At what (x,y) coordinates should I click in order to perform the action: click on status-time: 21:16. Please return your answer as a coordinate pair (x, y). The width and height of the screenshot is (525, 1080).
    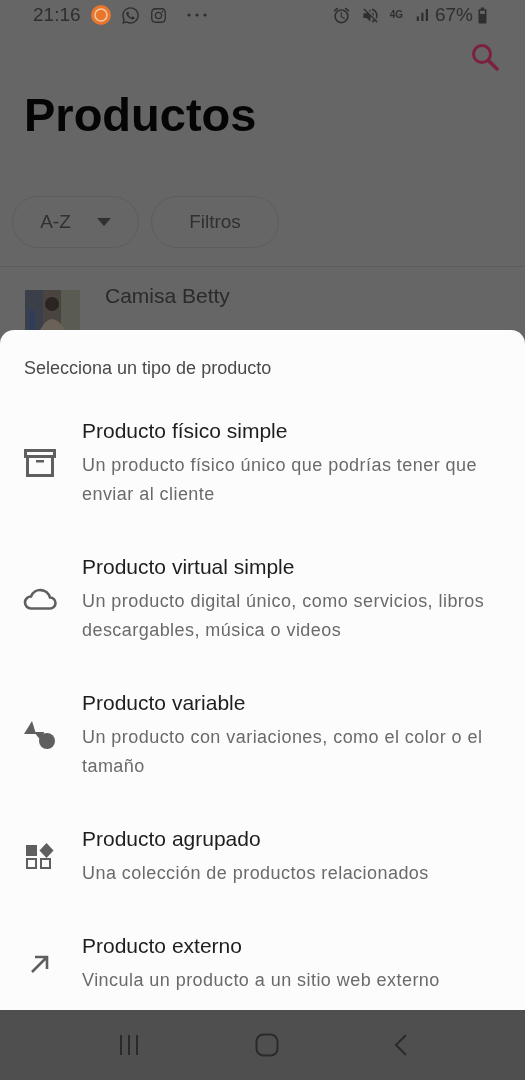
    Looking at the image, I should click on (57, 15).